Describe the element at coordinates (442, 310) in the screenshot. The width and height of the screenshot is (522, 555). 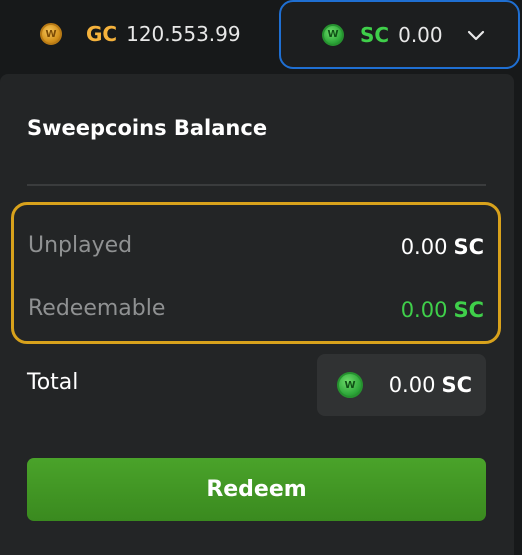
I see `redeemable-value: 0.00 SC` at that location.